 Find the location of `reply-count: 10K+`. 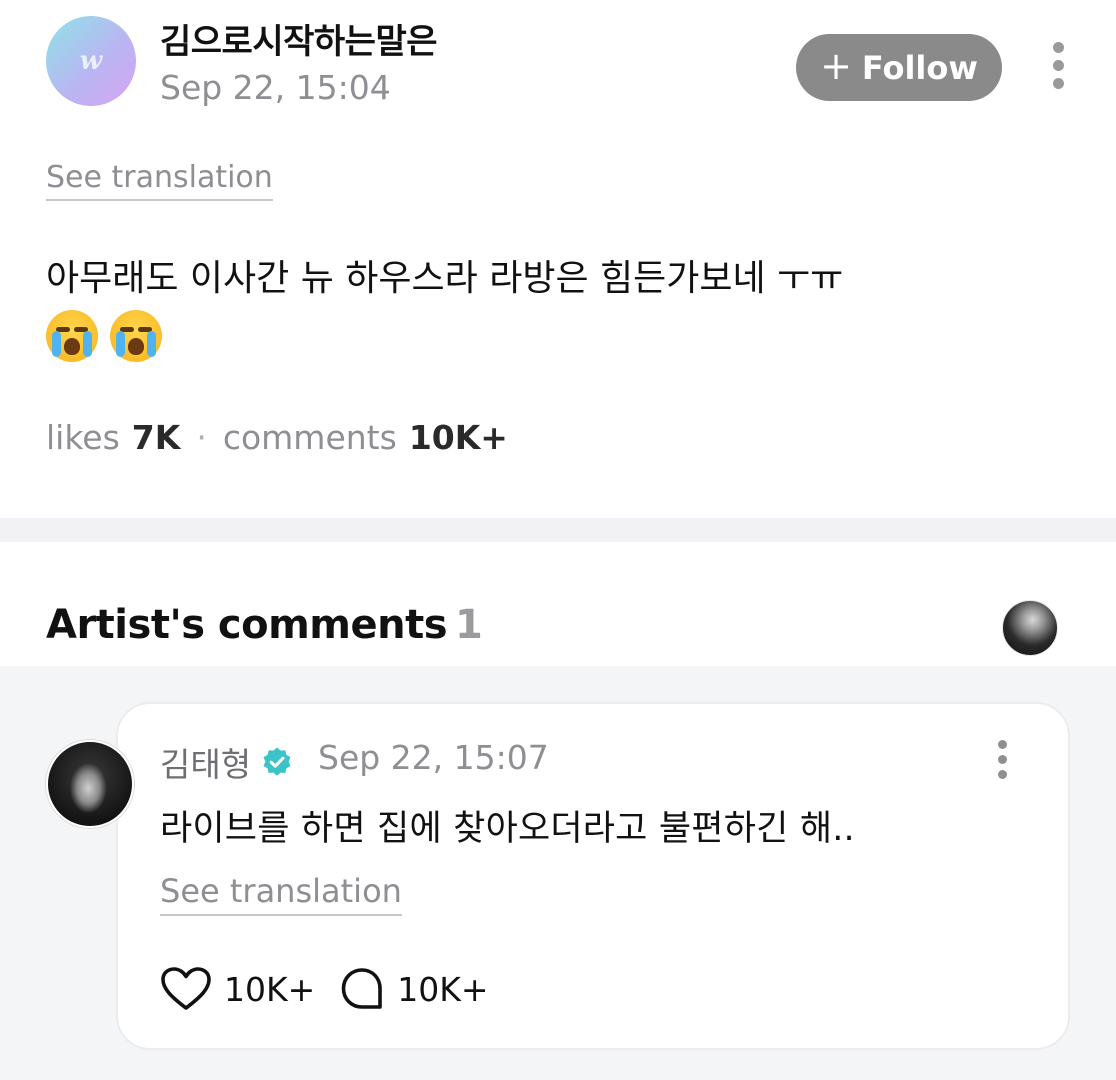

reply-count: 10K+ is located at coordinates (443, 989).